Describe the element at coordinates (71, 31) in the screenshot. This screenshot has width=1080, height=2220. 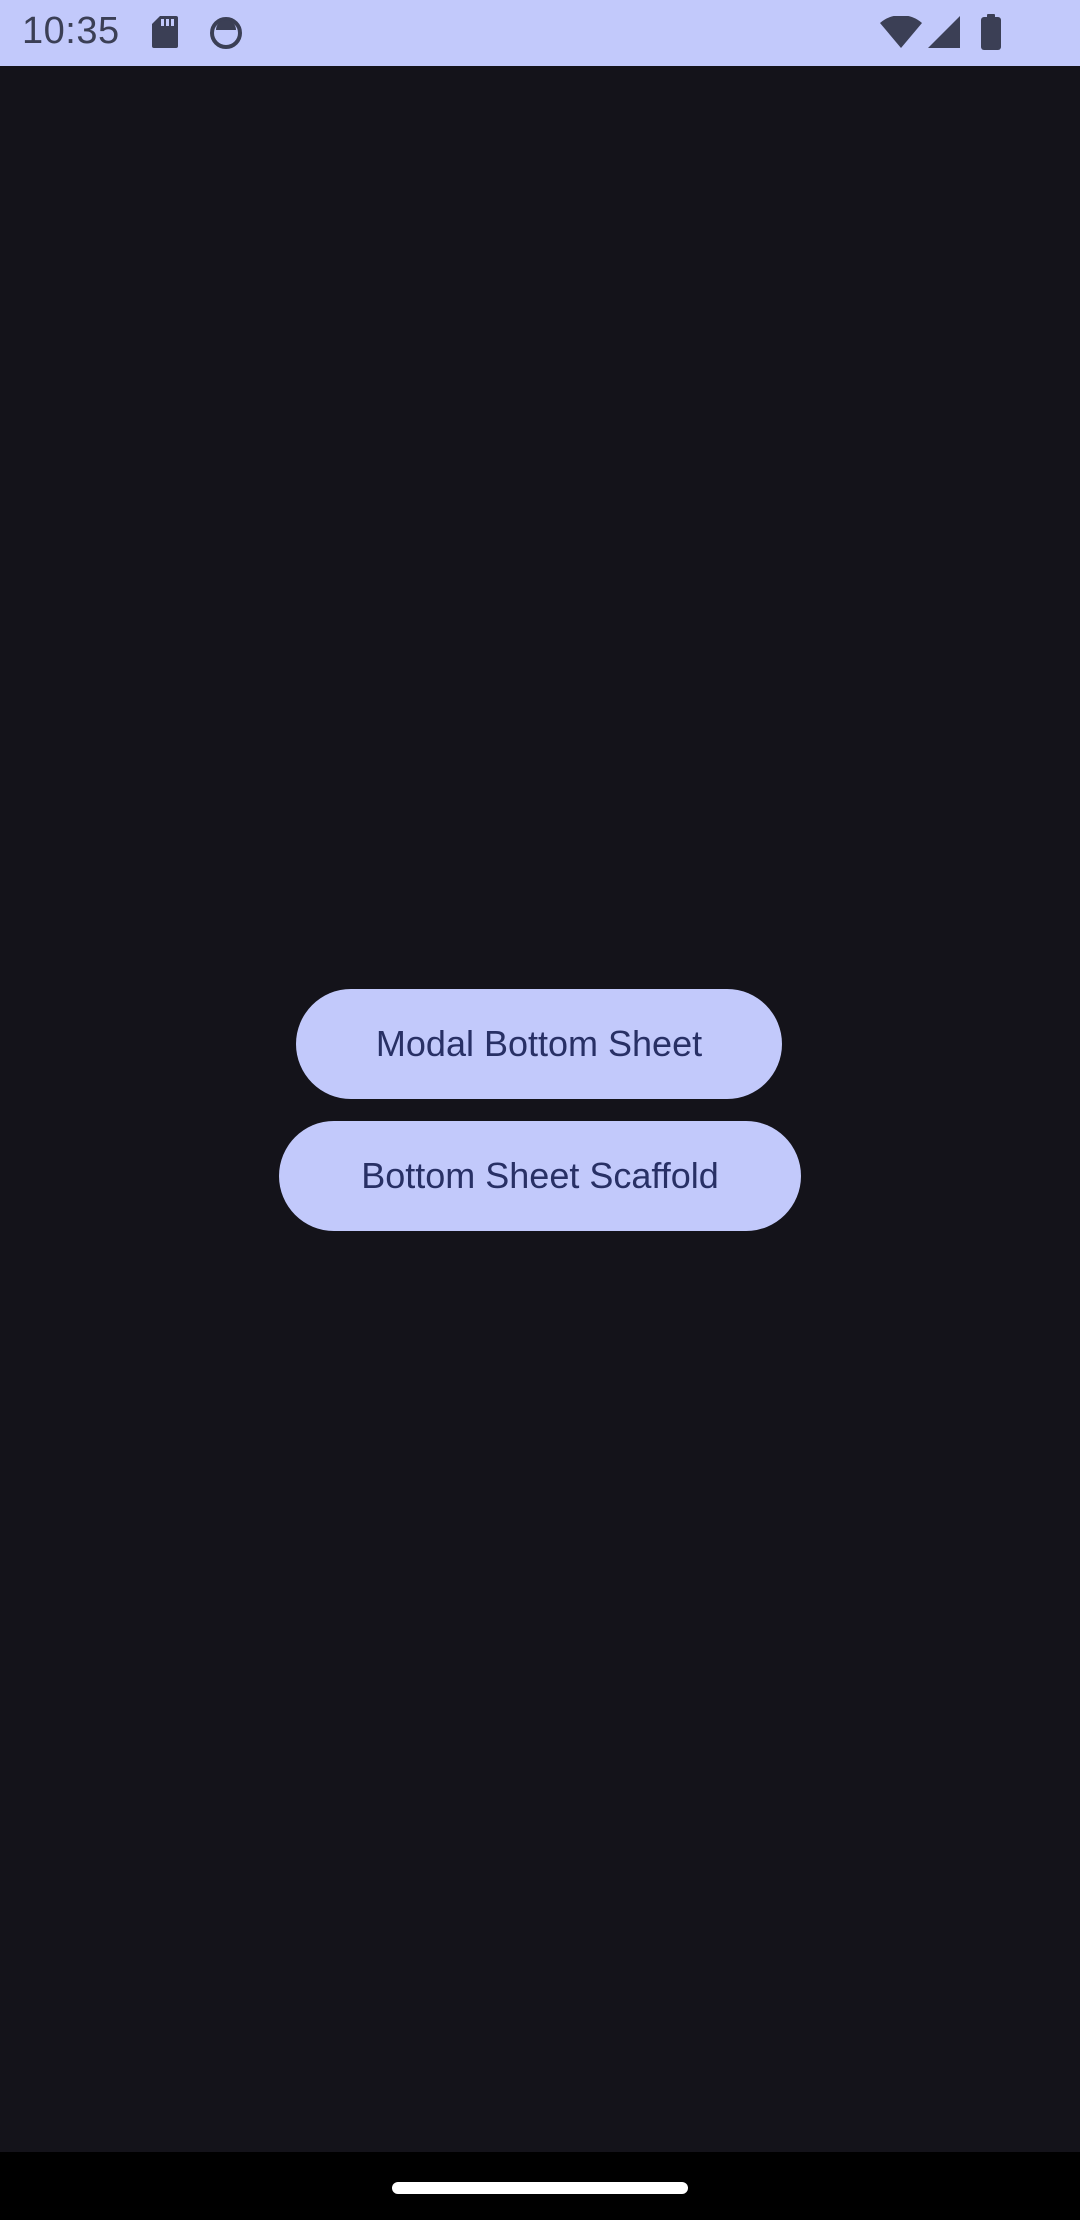
I see `status-time: 10:35` at that location.